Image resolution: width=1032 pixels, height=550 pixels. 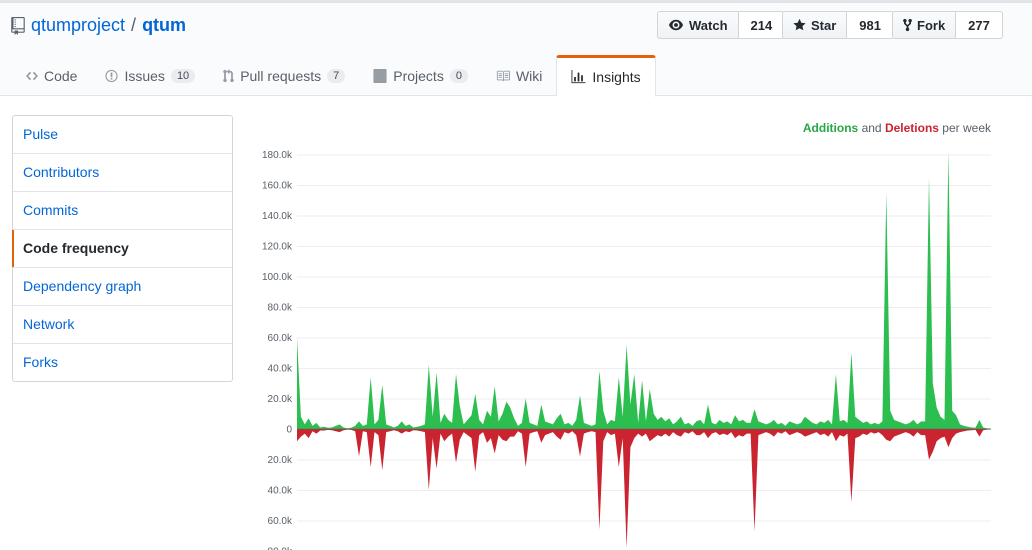 I want to click on y-tick-label: 0, so click(x=289, y=430).